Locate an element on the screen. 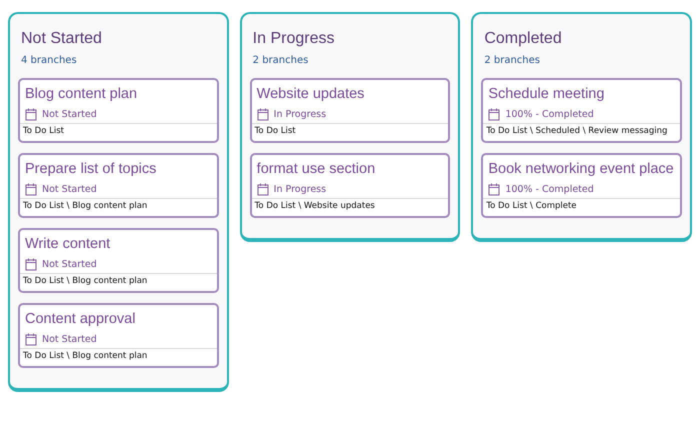  task-path: To Do List \ Website updates is located at coordinates (315, 205).